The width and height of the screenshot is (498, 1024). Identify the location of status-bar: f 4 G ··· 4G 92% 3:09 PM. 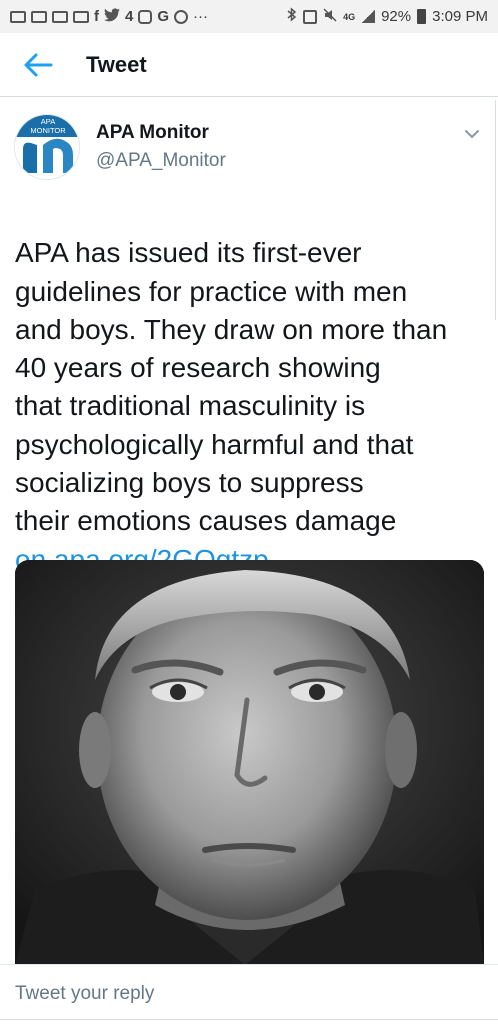
(249, 16).